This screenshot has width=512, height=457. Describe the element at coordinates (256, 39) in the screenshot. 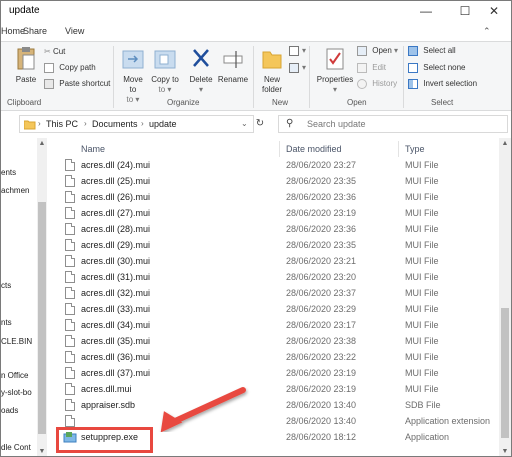

I see `ribbon-tabs: Home Share View ⌃ ?` at that location.